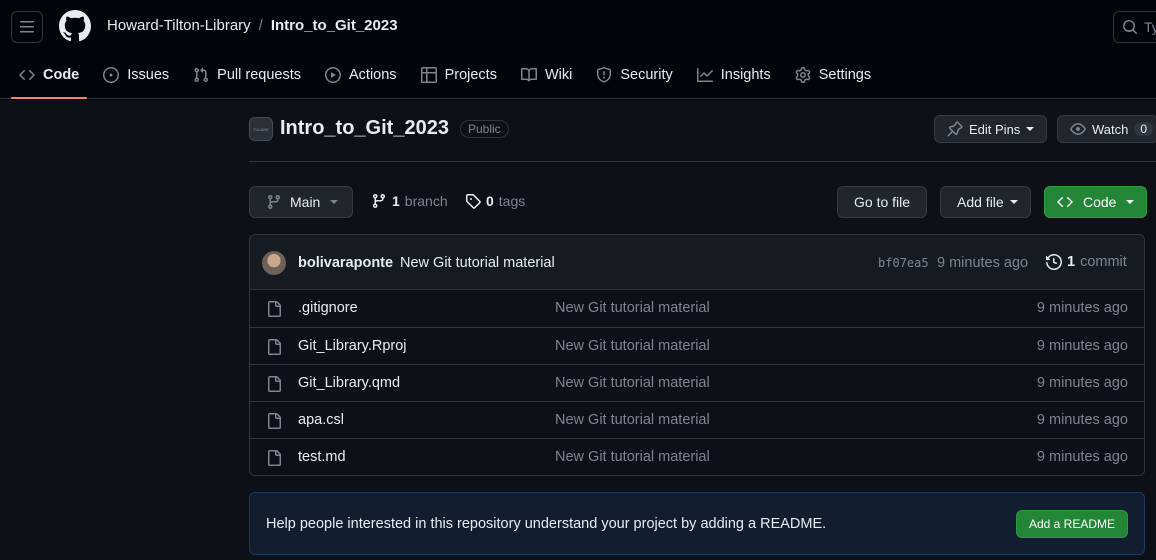 The width and height of the screenshot is (1156, 560). I want to click on search-input: Ty, so click(1134, 27).